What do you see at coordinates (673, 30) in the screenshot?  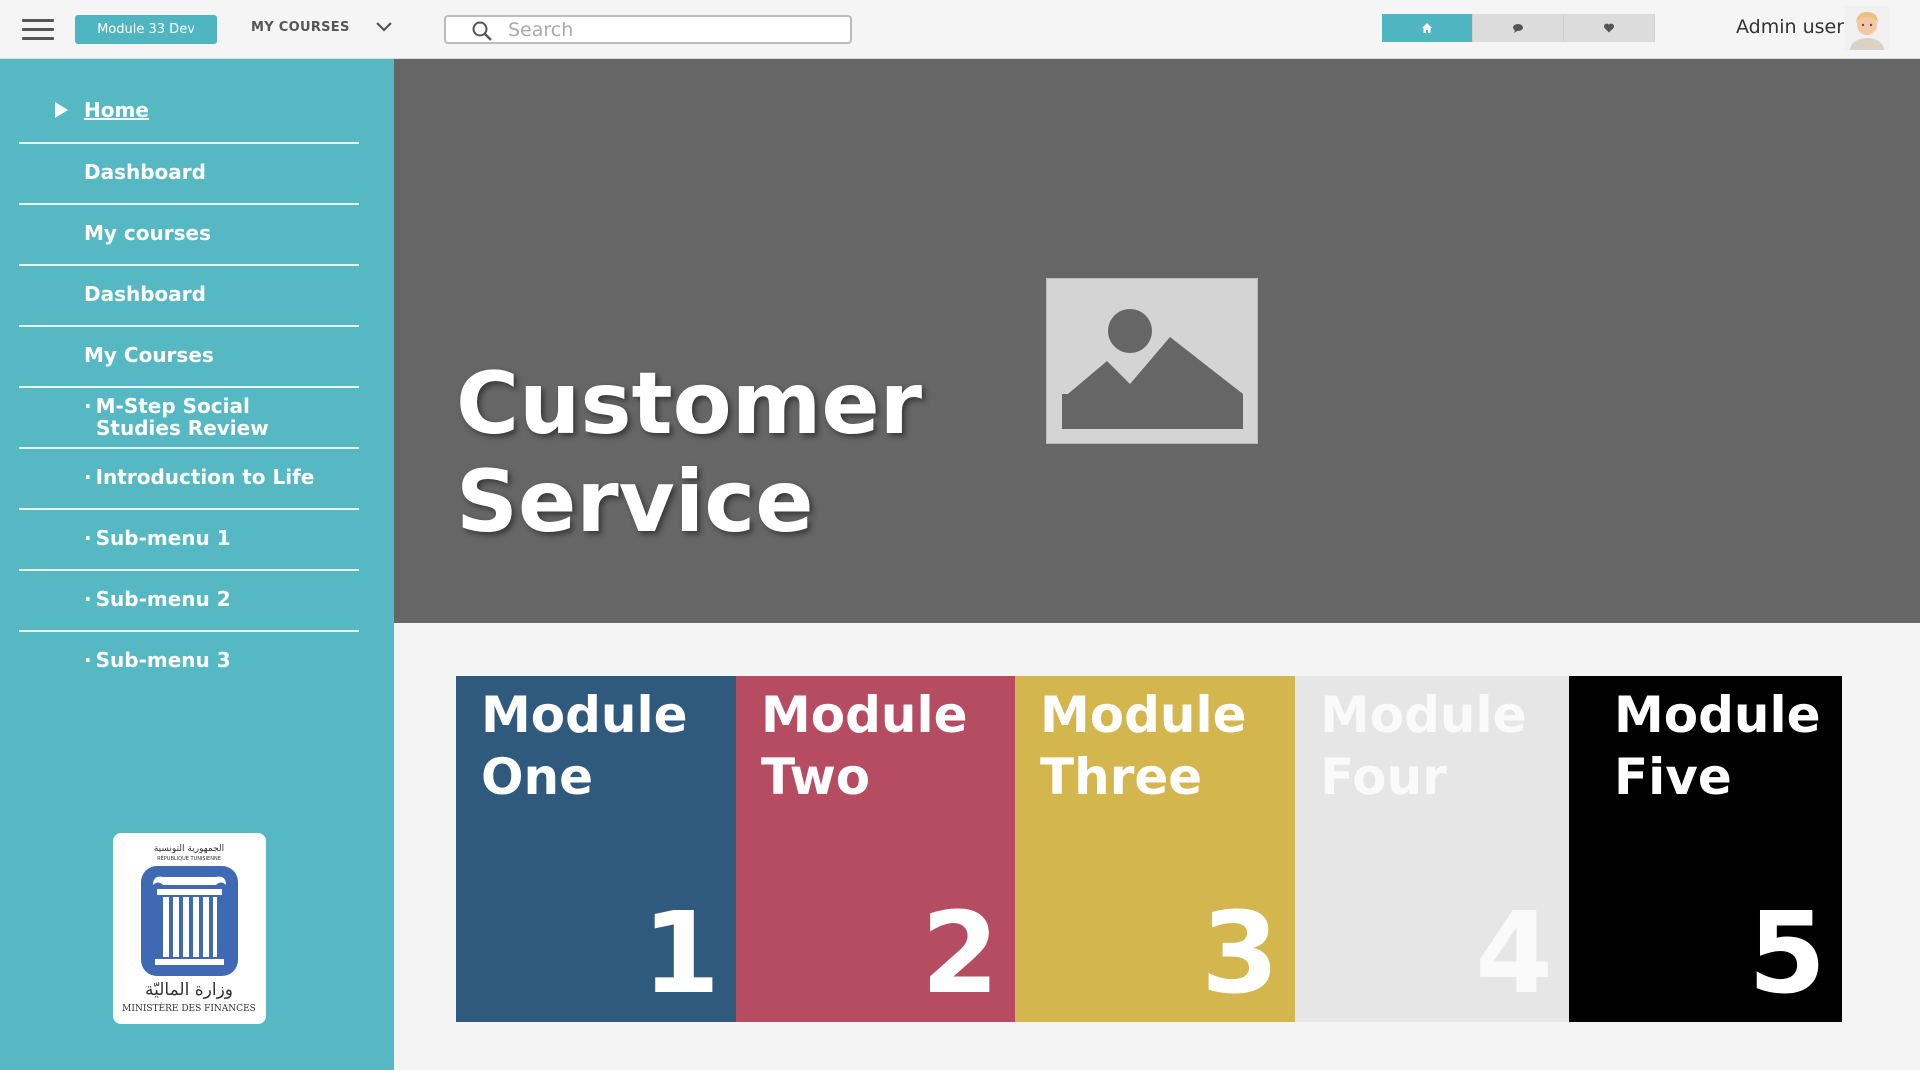 I see `search-input` at bounding box center [673, 30].